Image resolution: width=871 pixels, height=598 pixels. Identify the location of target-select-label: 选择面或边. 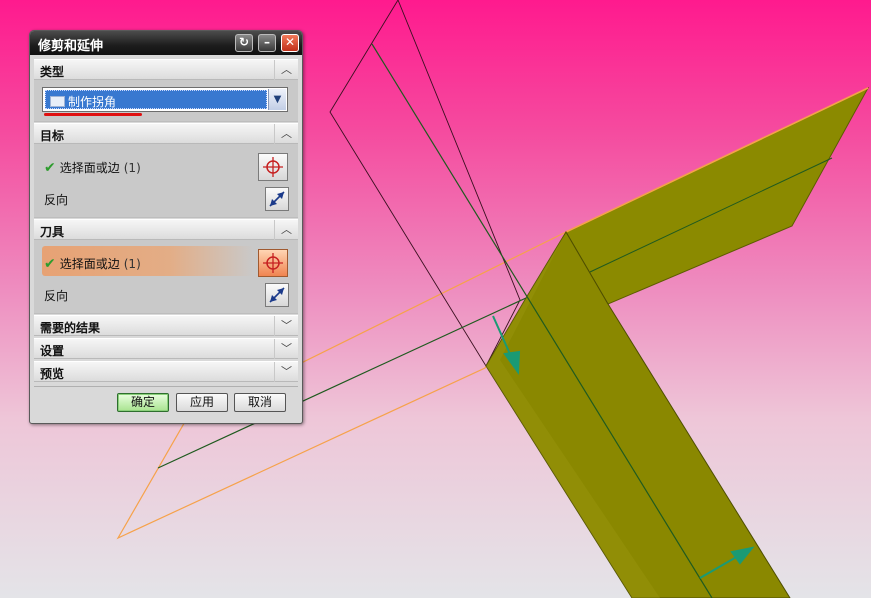
(89, 168).